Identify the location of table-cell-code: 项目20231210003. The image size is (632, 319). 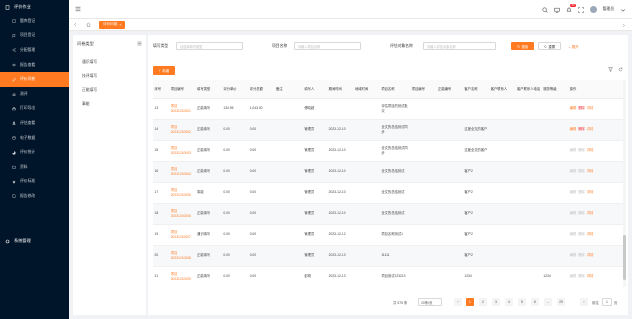
(182, 151).